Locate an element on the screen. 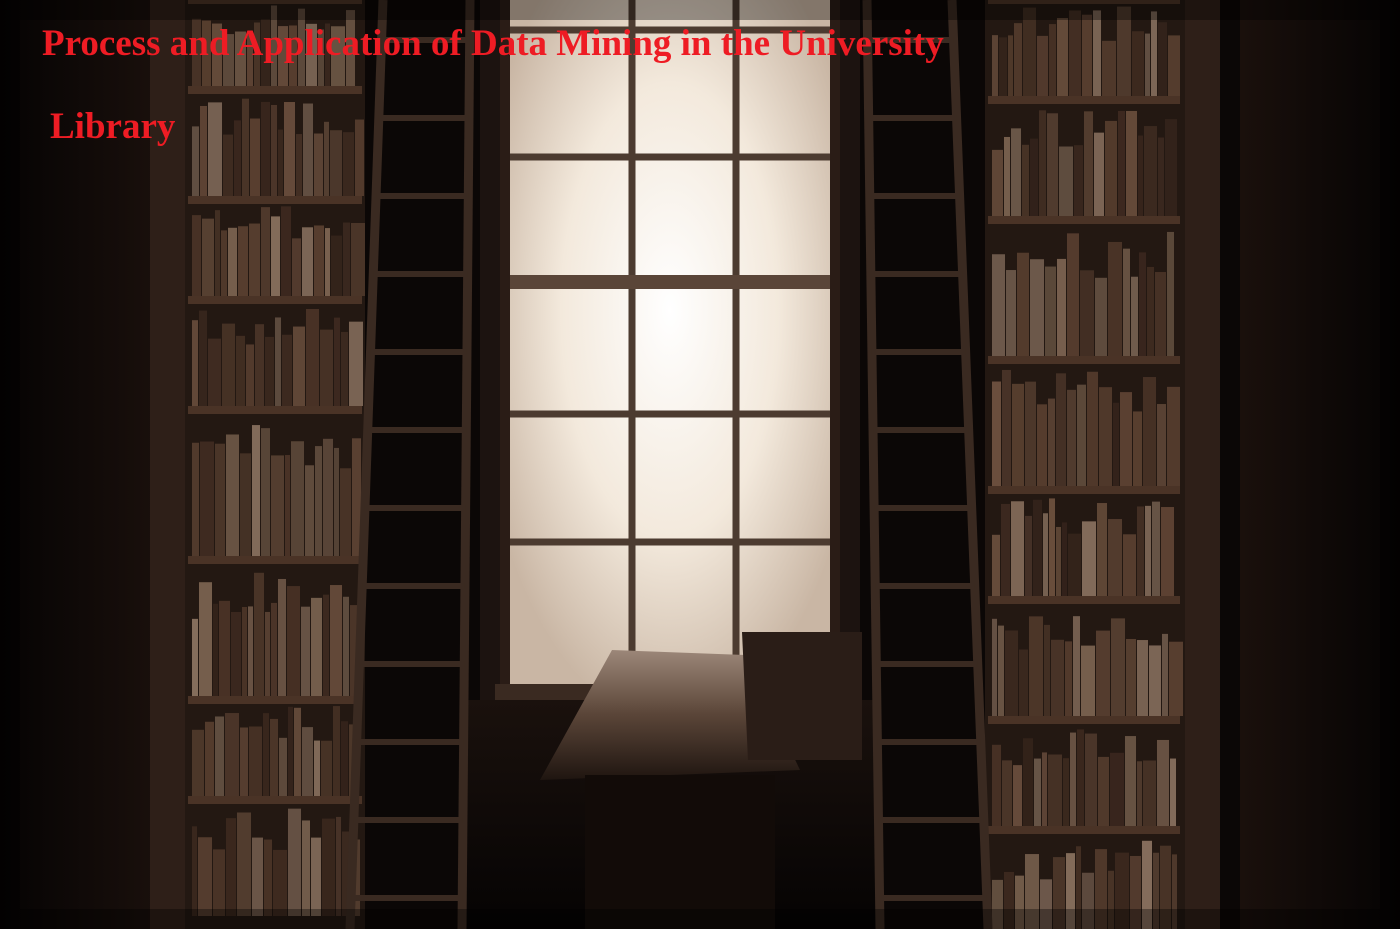 The width and height of the screenshot is (1400, 929). title-line-2: Library is located at coordinates (113, 126).